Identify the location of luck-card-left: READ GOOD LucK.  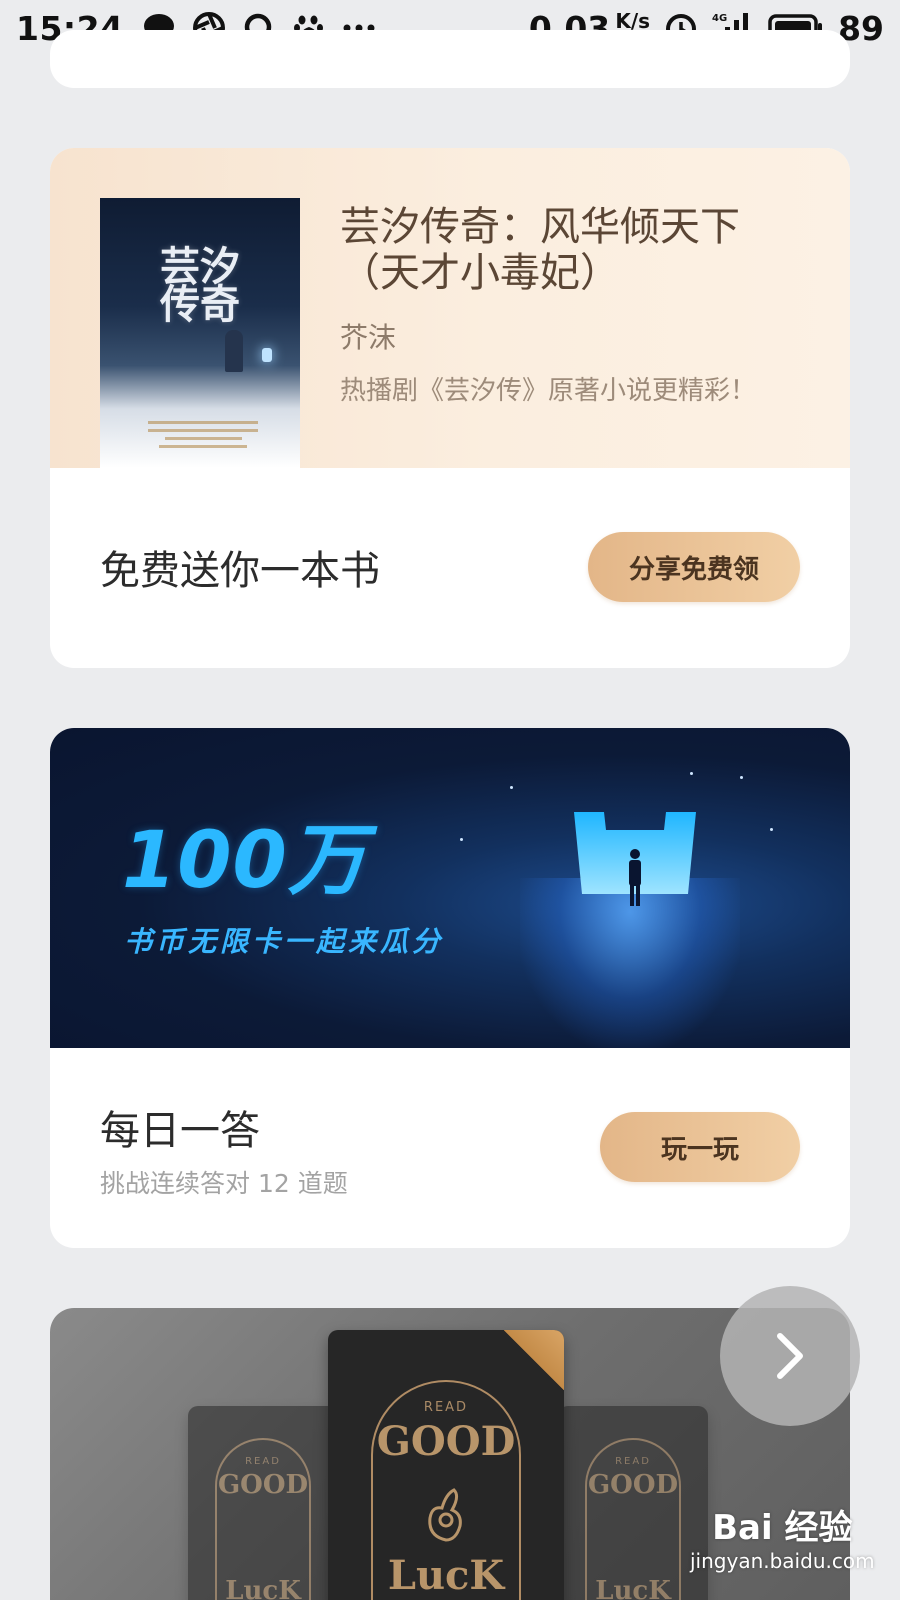
(263, 1503).